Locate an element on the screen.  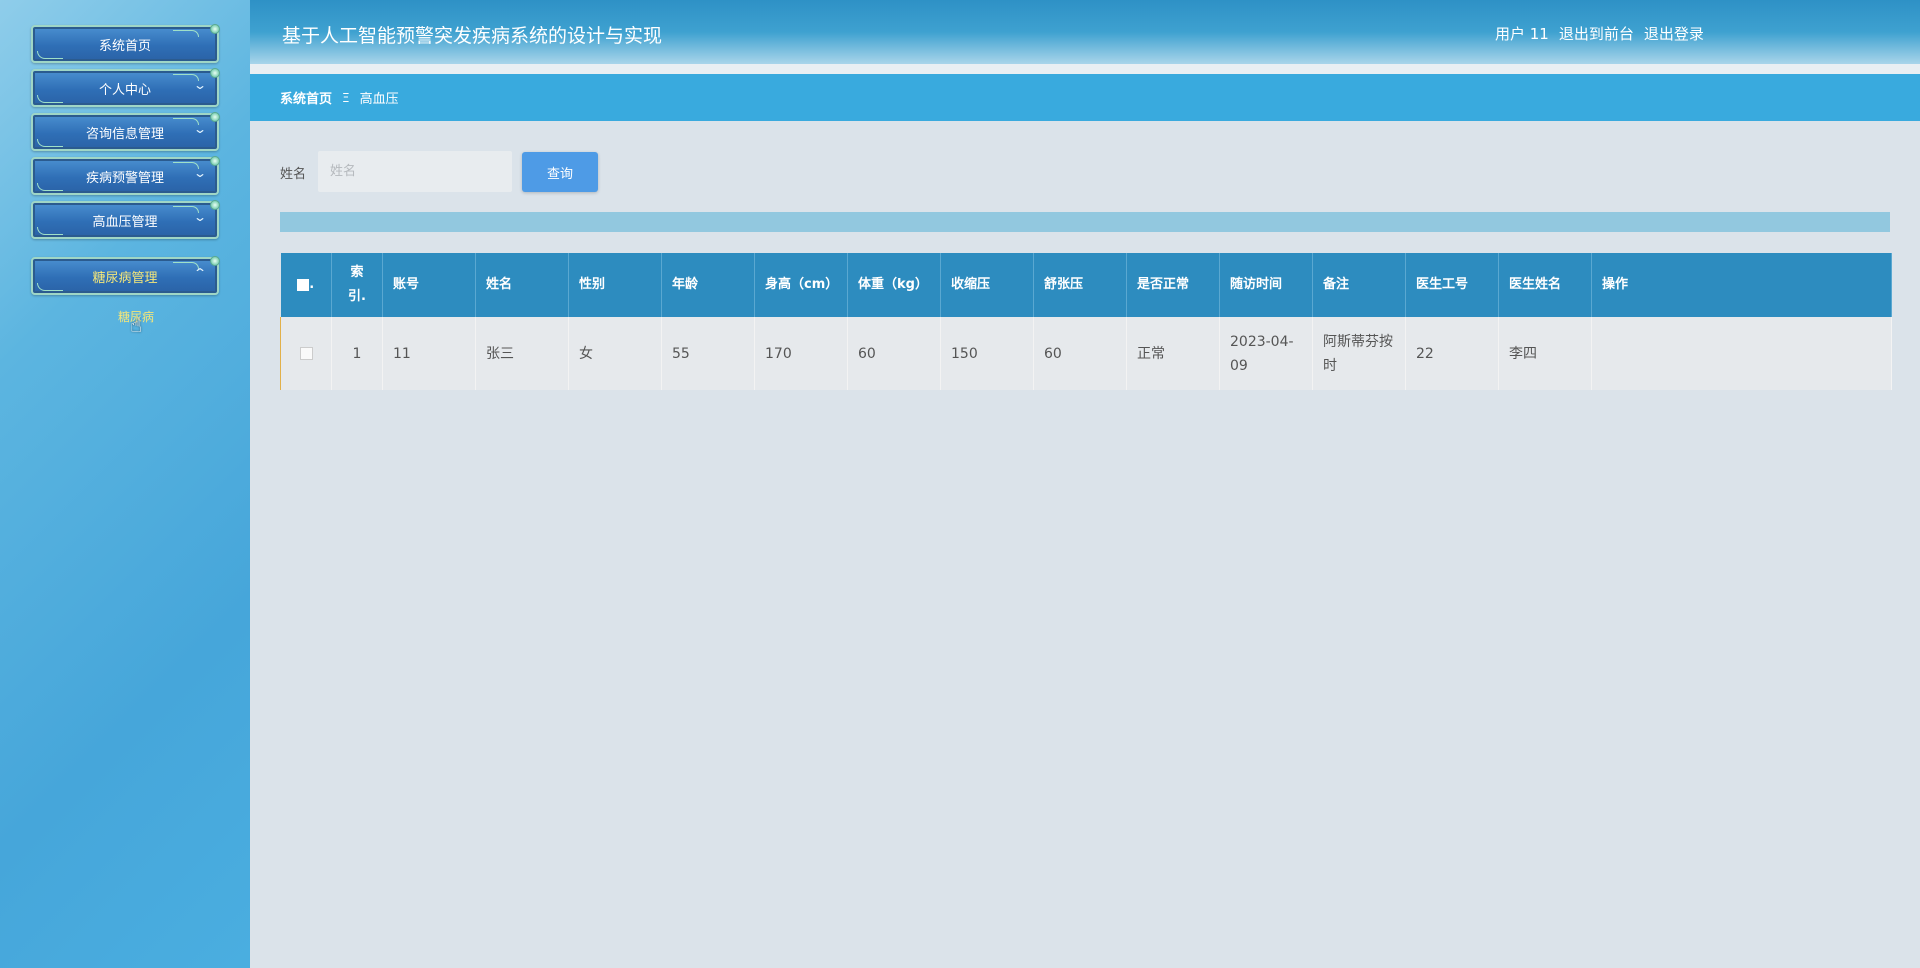
breadcrumb-separator: Ξ is located at coordinates (346, 97).